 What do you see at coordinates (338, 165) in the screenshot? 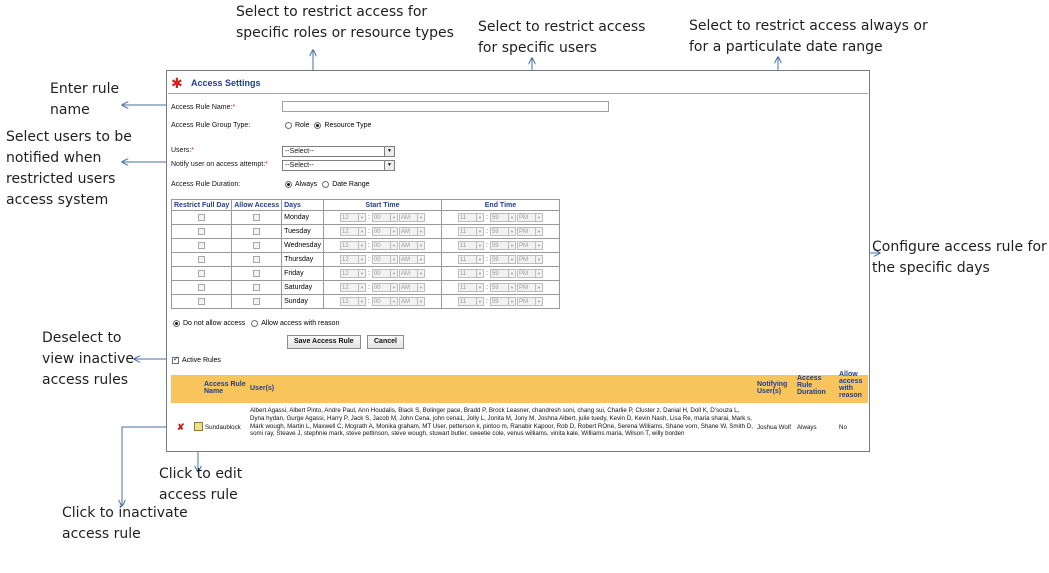
I see `notify-select: --Select-- ▼` at bounding box center [338, 165].